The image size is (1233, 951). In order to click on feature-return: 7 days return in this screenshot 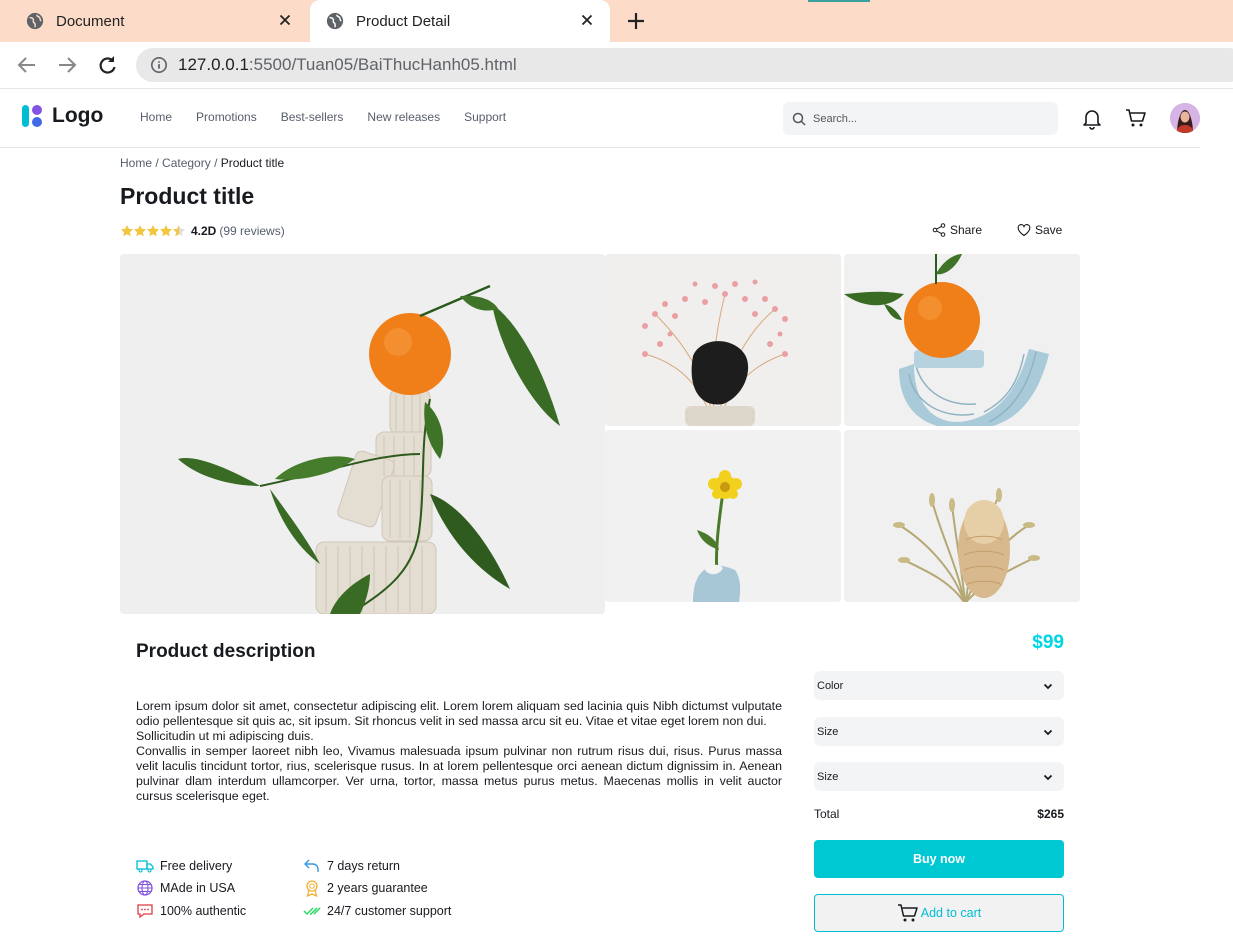, I will do `click(351, 866)`.